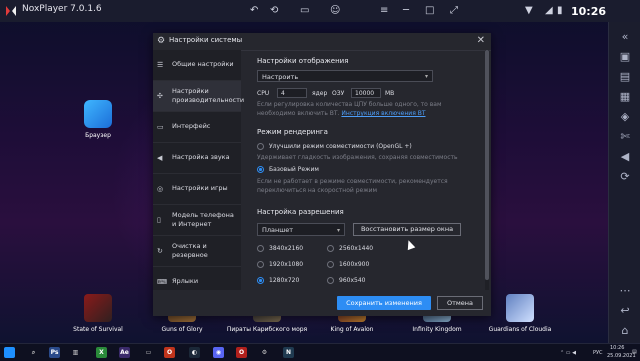 The height and width of the screenshot is (361, 640). I want to click on resolution-radio-1920, so click(260, 264).